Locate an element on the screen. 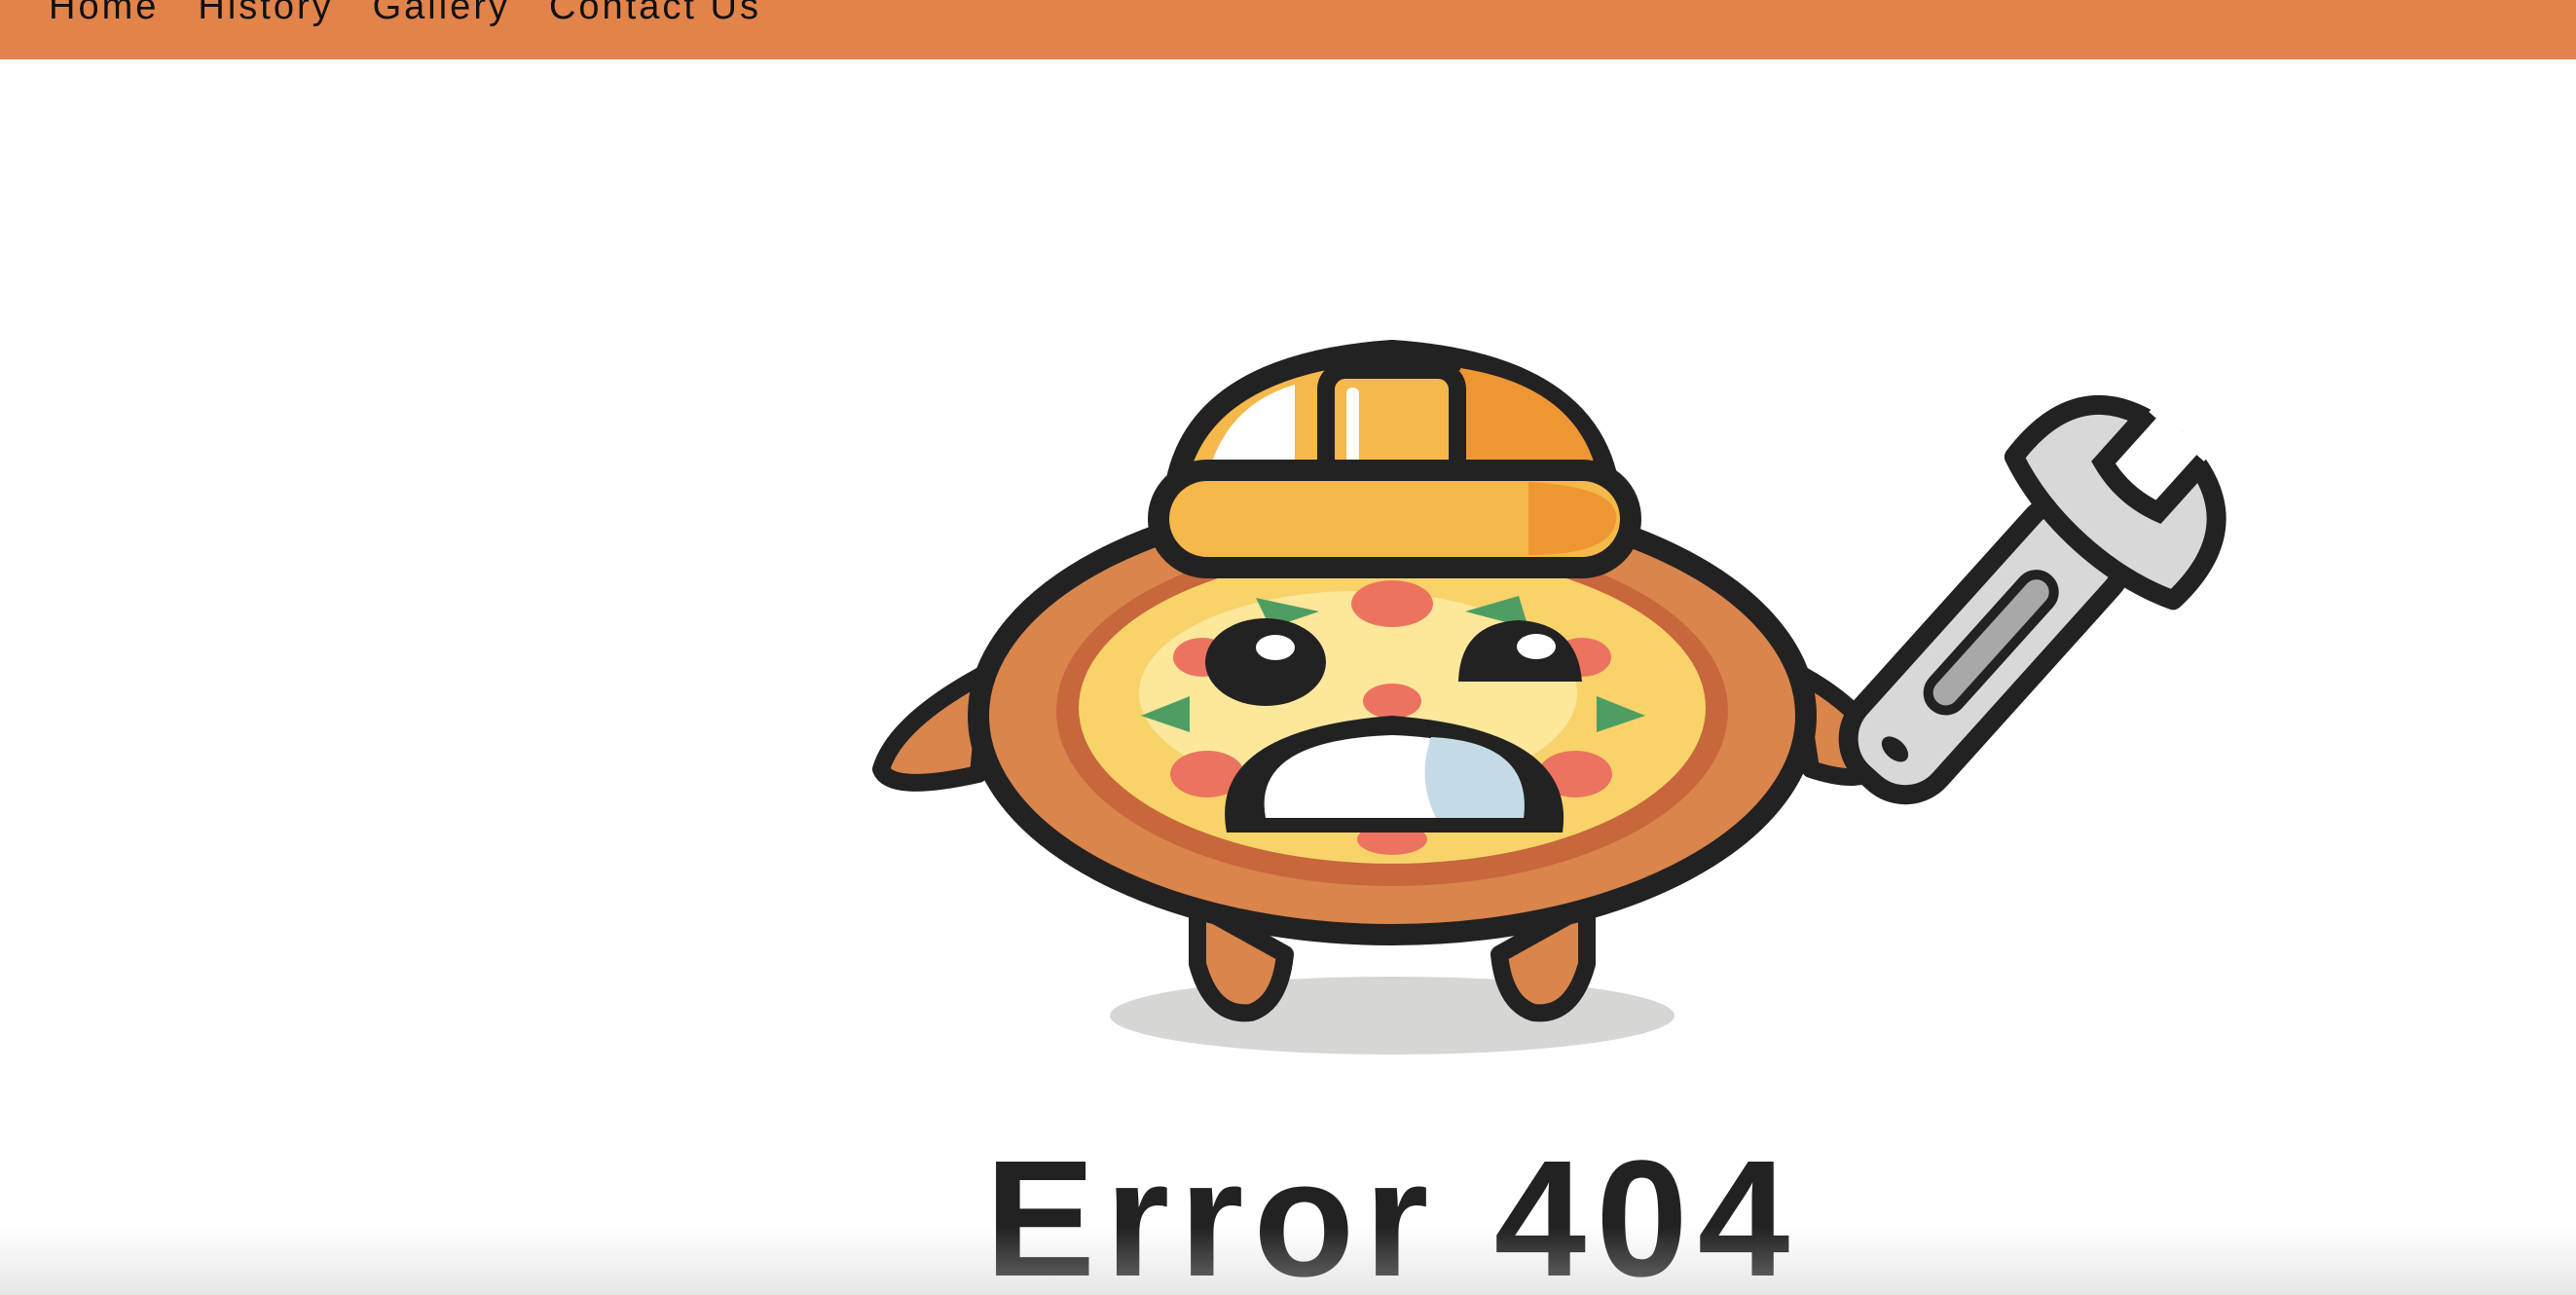 Image resolution: width=2576 pixels, height=1295 pixels. wrench-icon is located at coordinates (2032, 599).